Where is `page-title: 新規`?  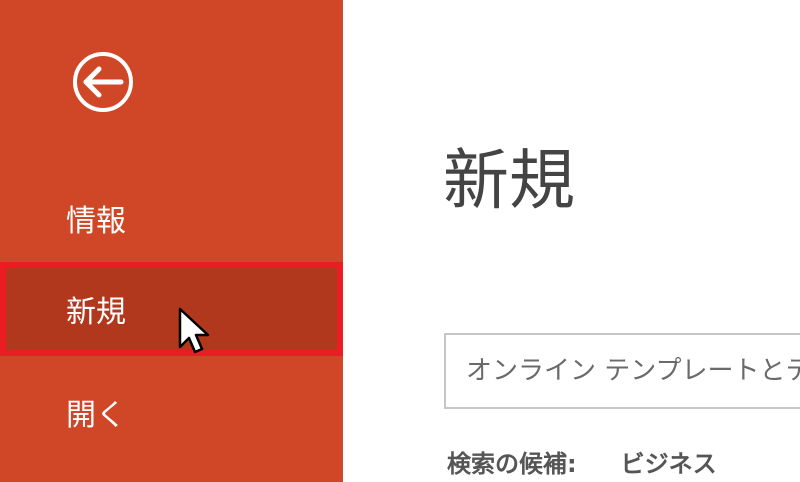
page-title: 新規 is located at coordinates (509, 180).